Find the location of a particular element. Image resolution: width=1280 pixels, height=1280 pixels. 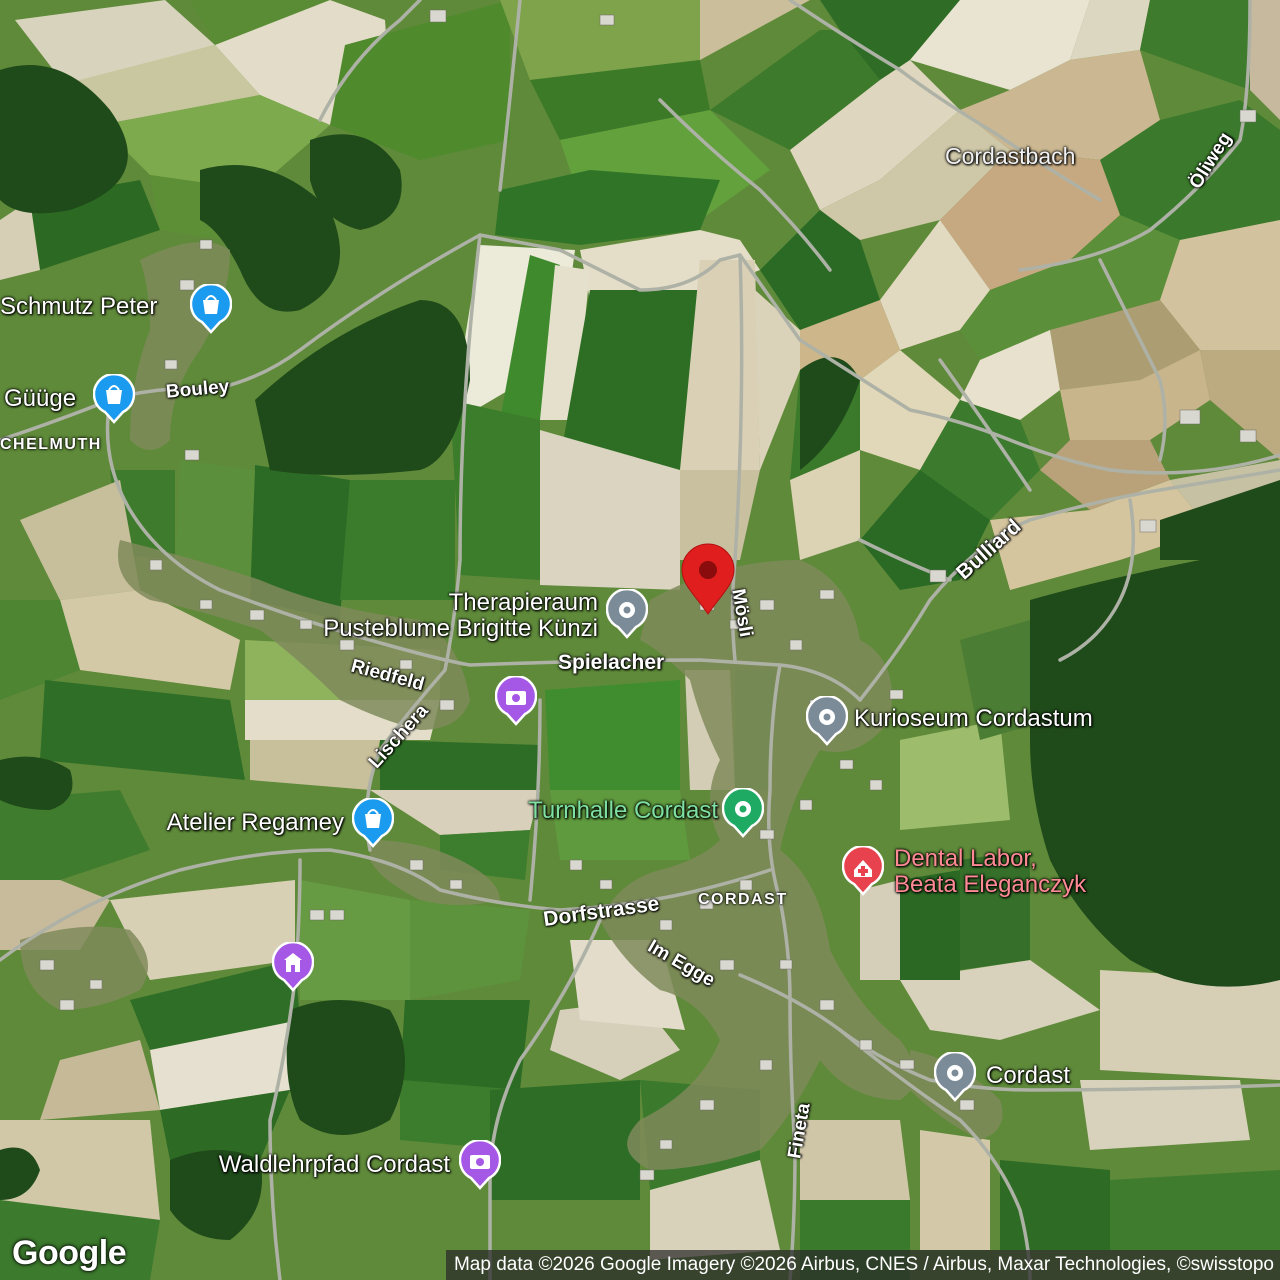

poi-label-cordast: Cordast is located at coordinates (1028, 1076).